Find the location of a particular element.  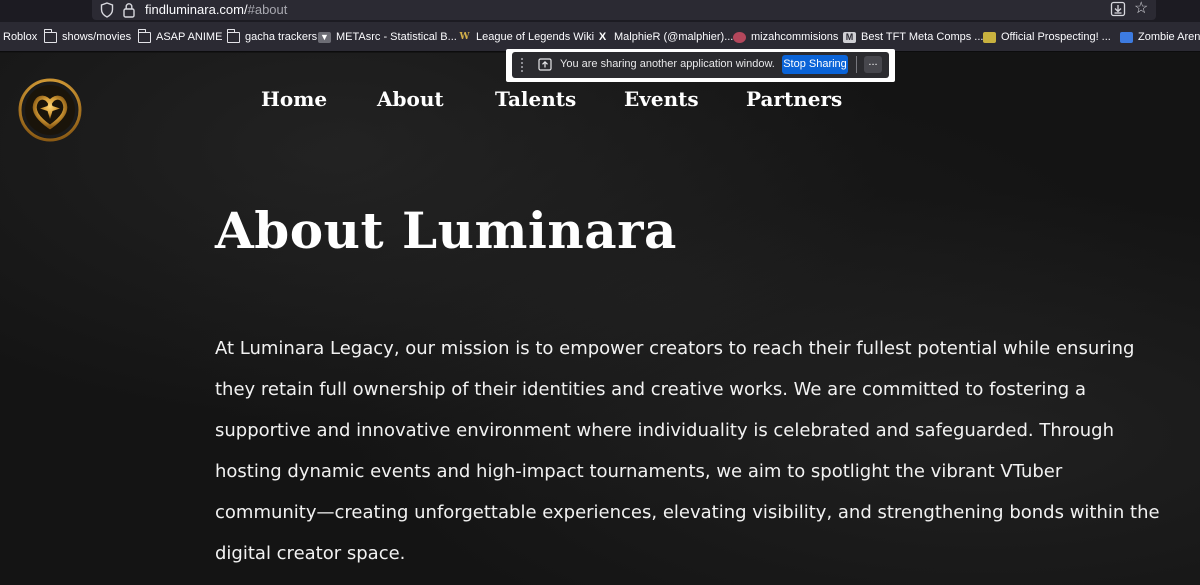

url-text: findluminara.com/#about is located at coordinates (216, 9).